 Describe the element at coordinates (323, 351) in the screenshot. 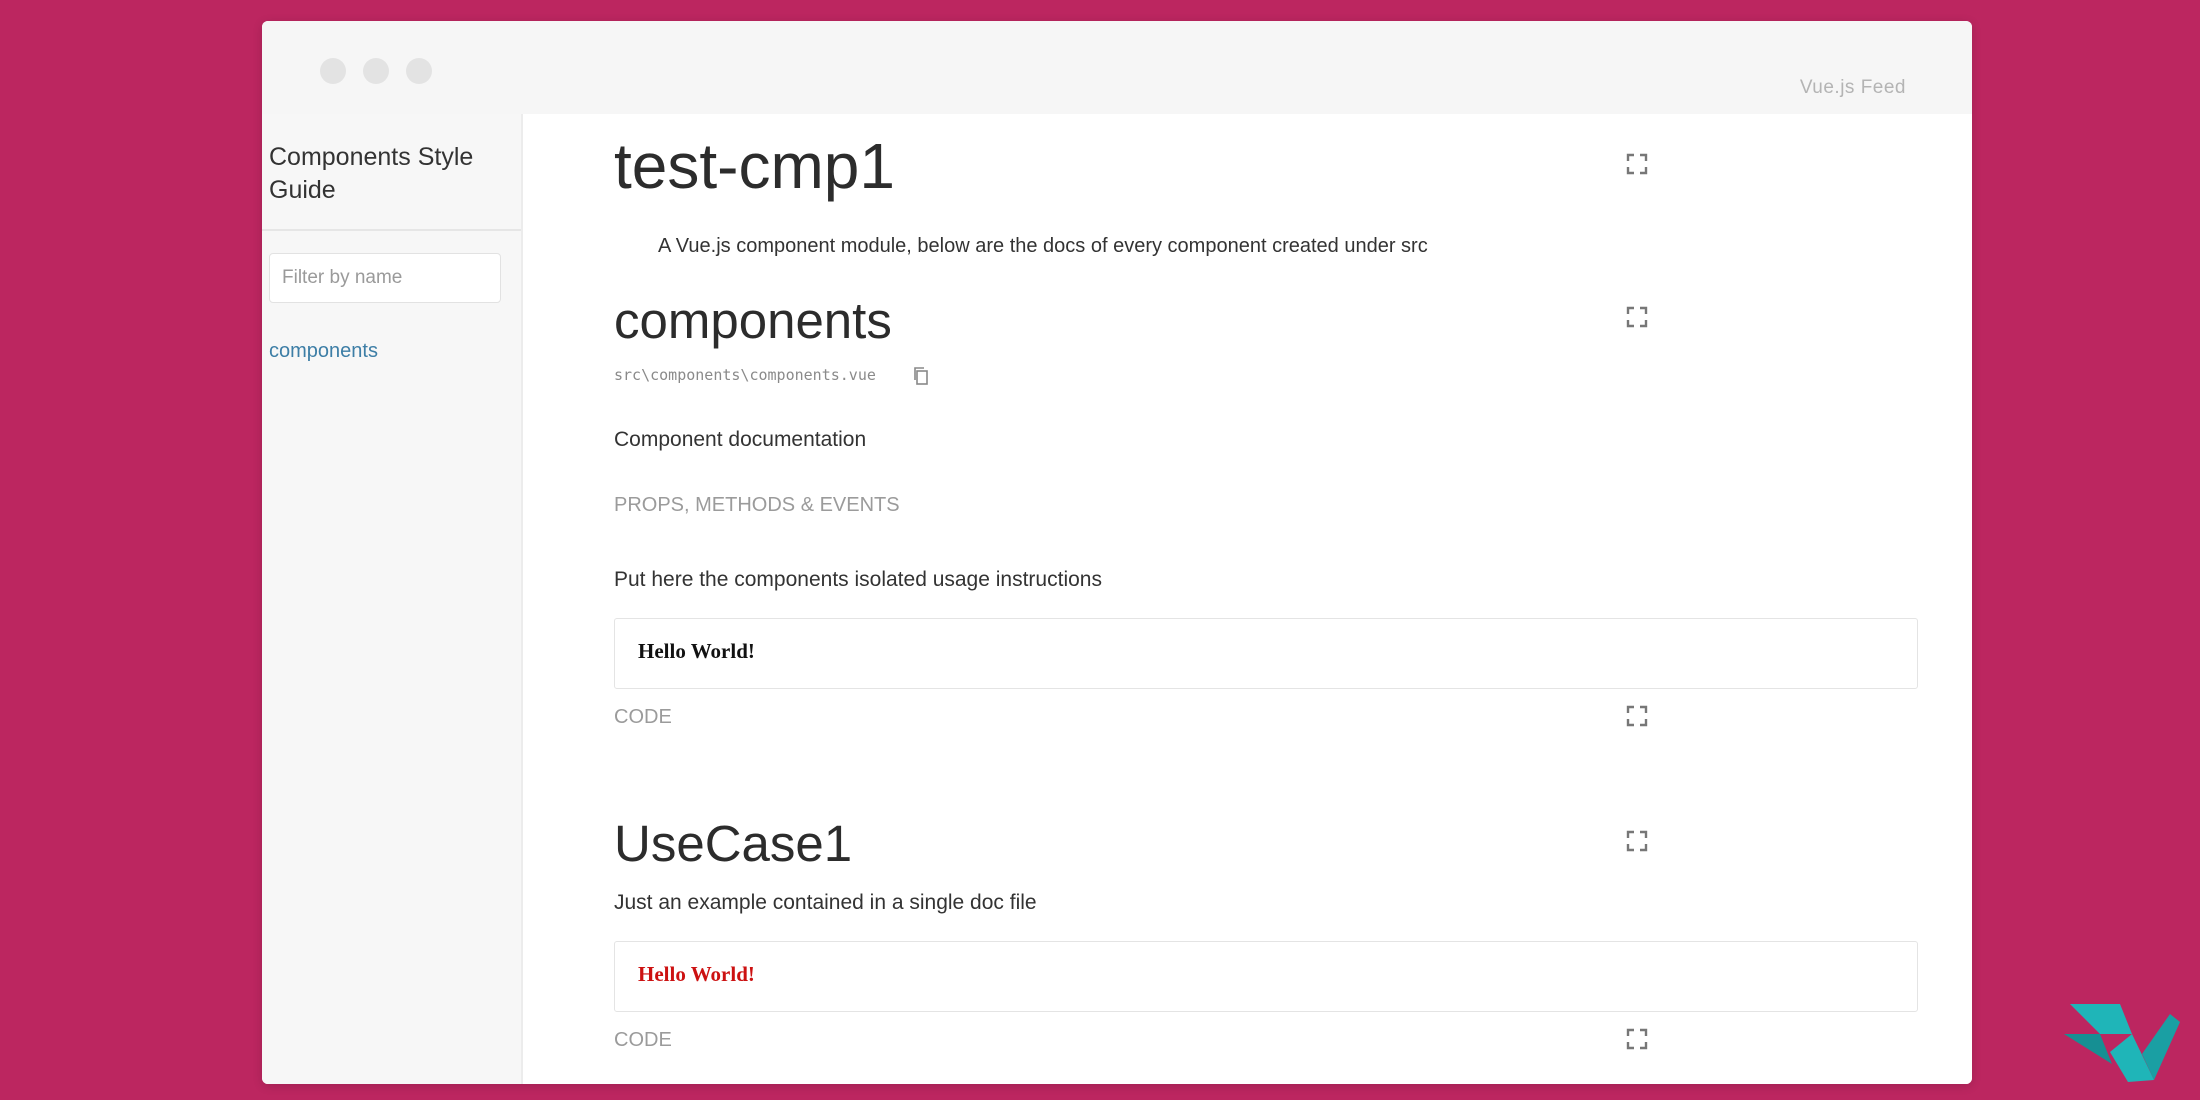

I see `sidebar-item-components: components` at that location.